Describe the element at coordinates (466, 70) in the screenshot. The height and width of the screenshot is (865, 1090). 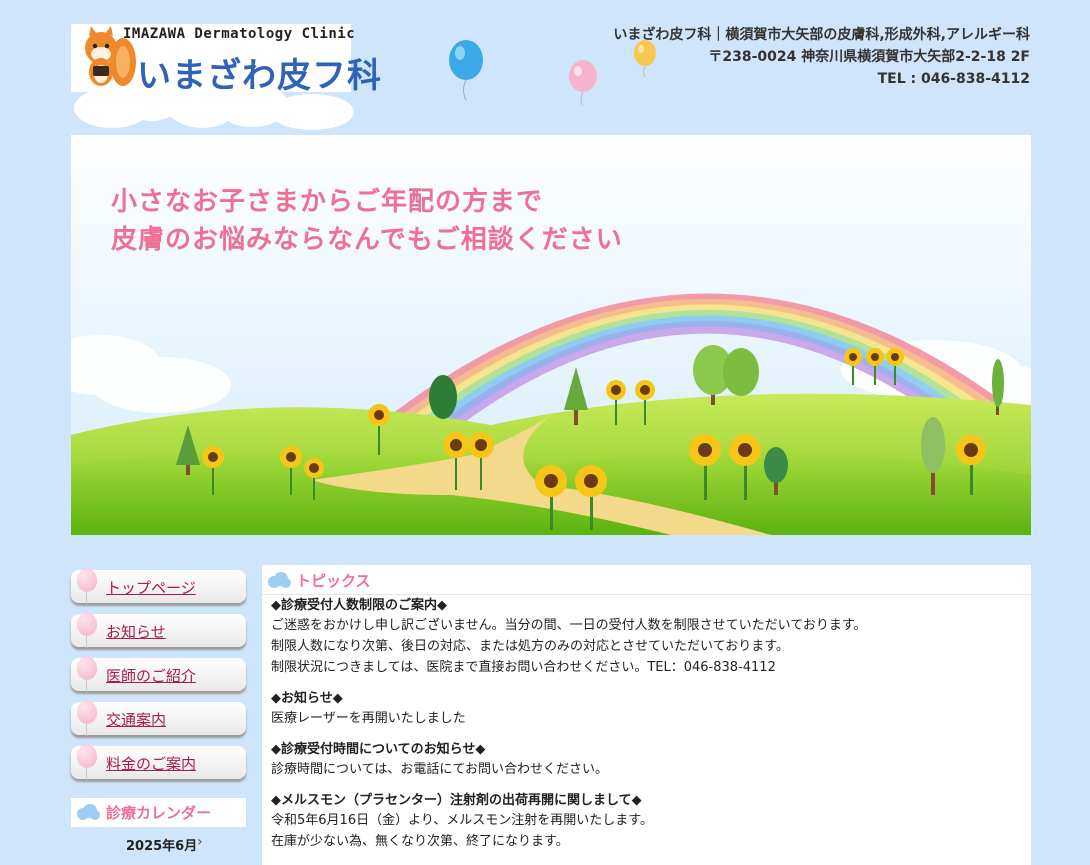
I see `blue-balloon-icon` at that location.